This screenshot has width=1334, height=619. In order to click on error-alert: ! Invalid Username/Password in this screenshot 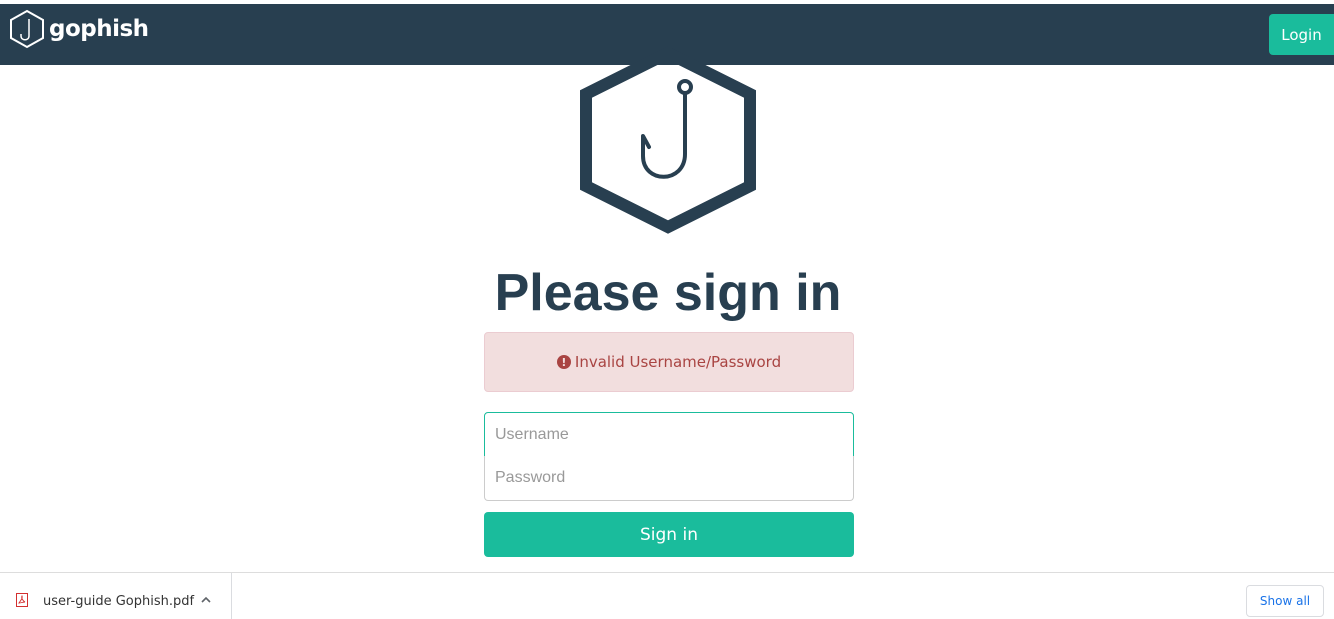, I will do `click(669, 362)`.